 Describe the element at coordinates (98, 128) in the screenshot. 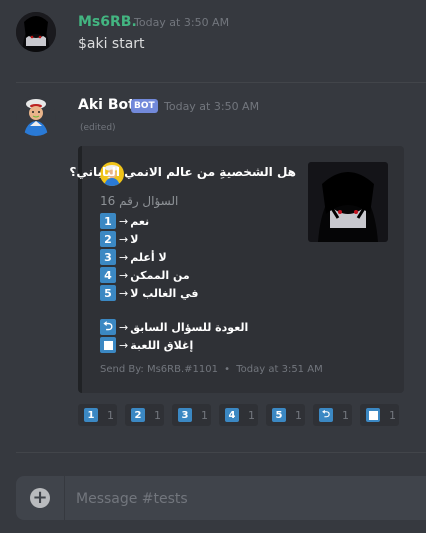

I see `edited-marker: (edited)` at that location.